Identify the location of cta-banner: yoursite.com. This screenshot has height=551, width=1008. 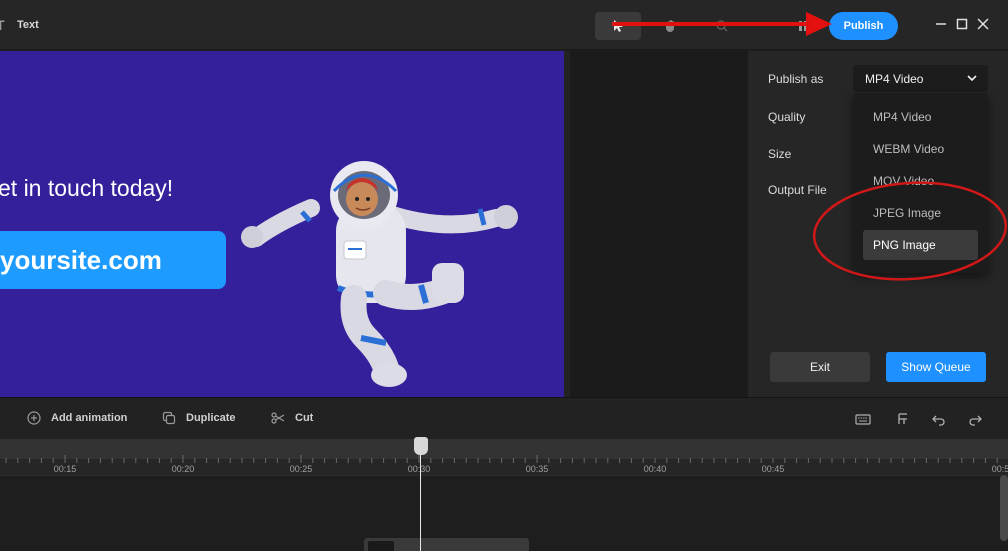
(113, 260).